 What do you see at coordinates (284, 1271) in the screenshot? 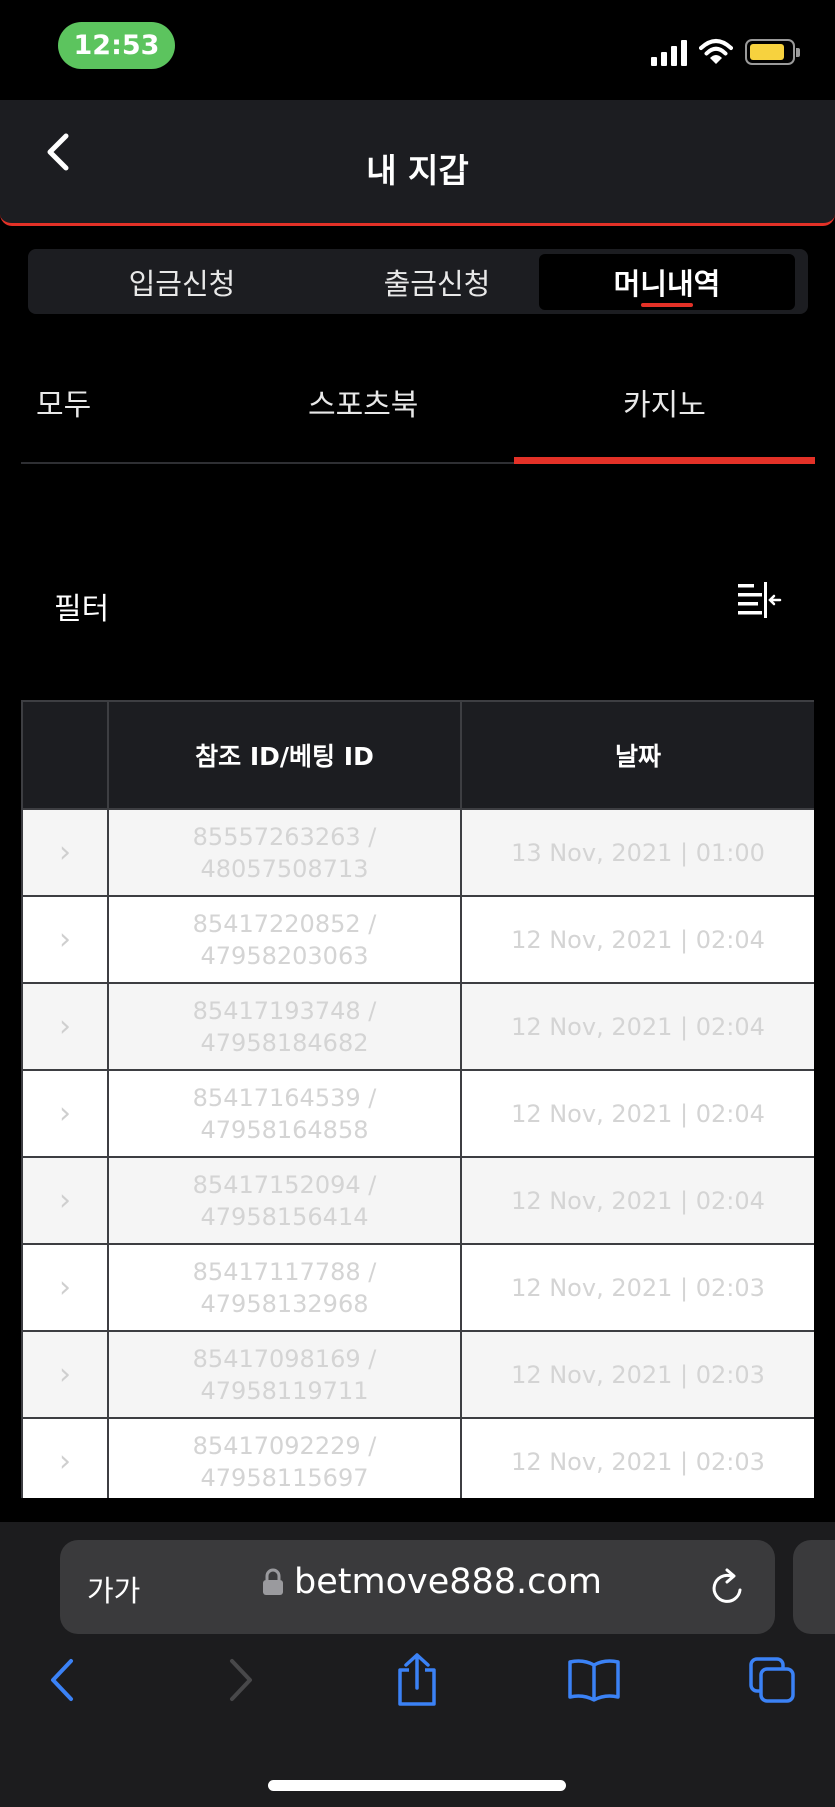
I see `ref-id: 85417117788 /` at bounding box center [284, 1271].